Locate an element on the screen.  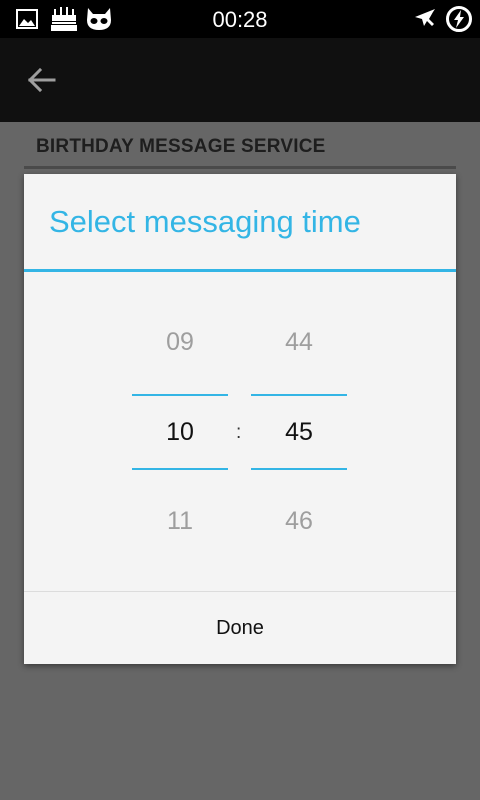
hour-picker: 09 10 11 is located at coordinates (180, 431).